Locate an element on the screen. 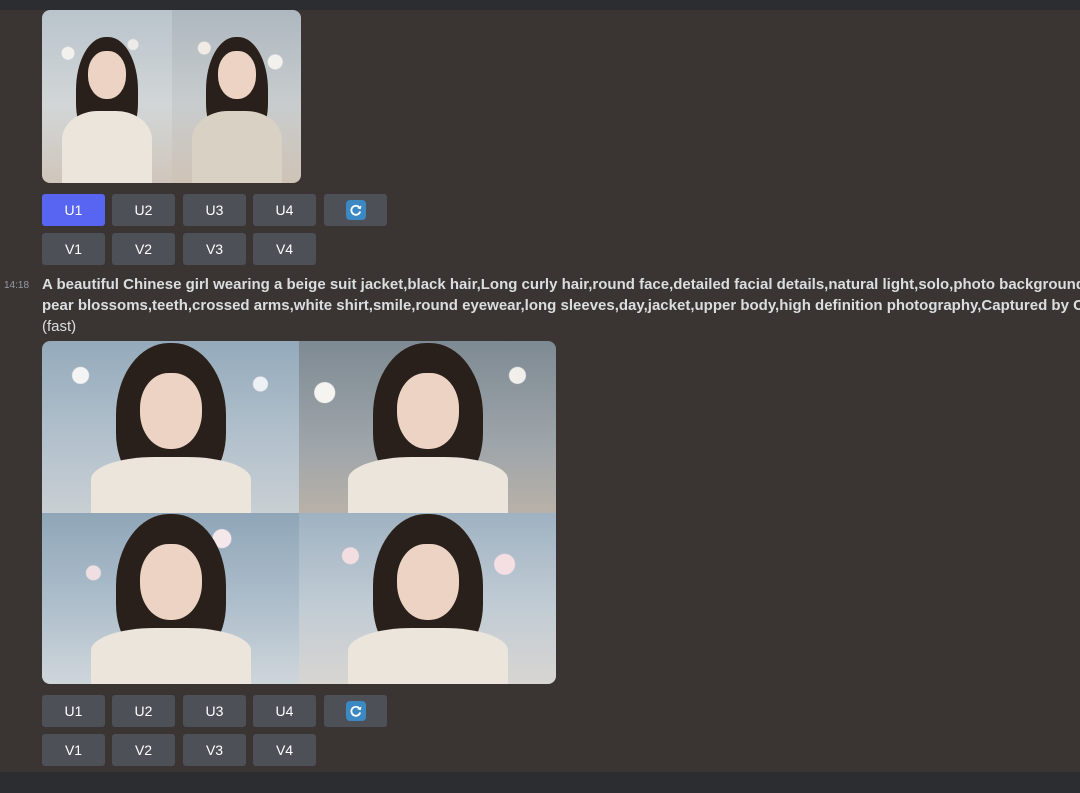 This screenshot has width=1080, height=793. message-timestamp: 14:18 is located at coordinates (17, 285).